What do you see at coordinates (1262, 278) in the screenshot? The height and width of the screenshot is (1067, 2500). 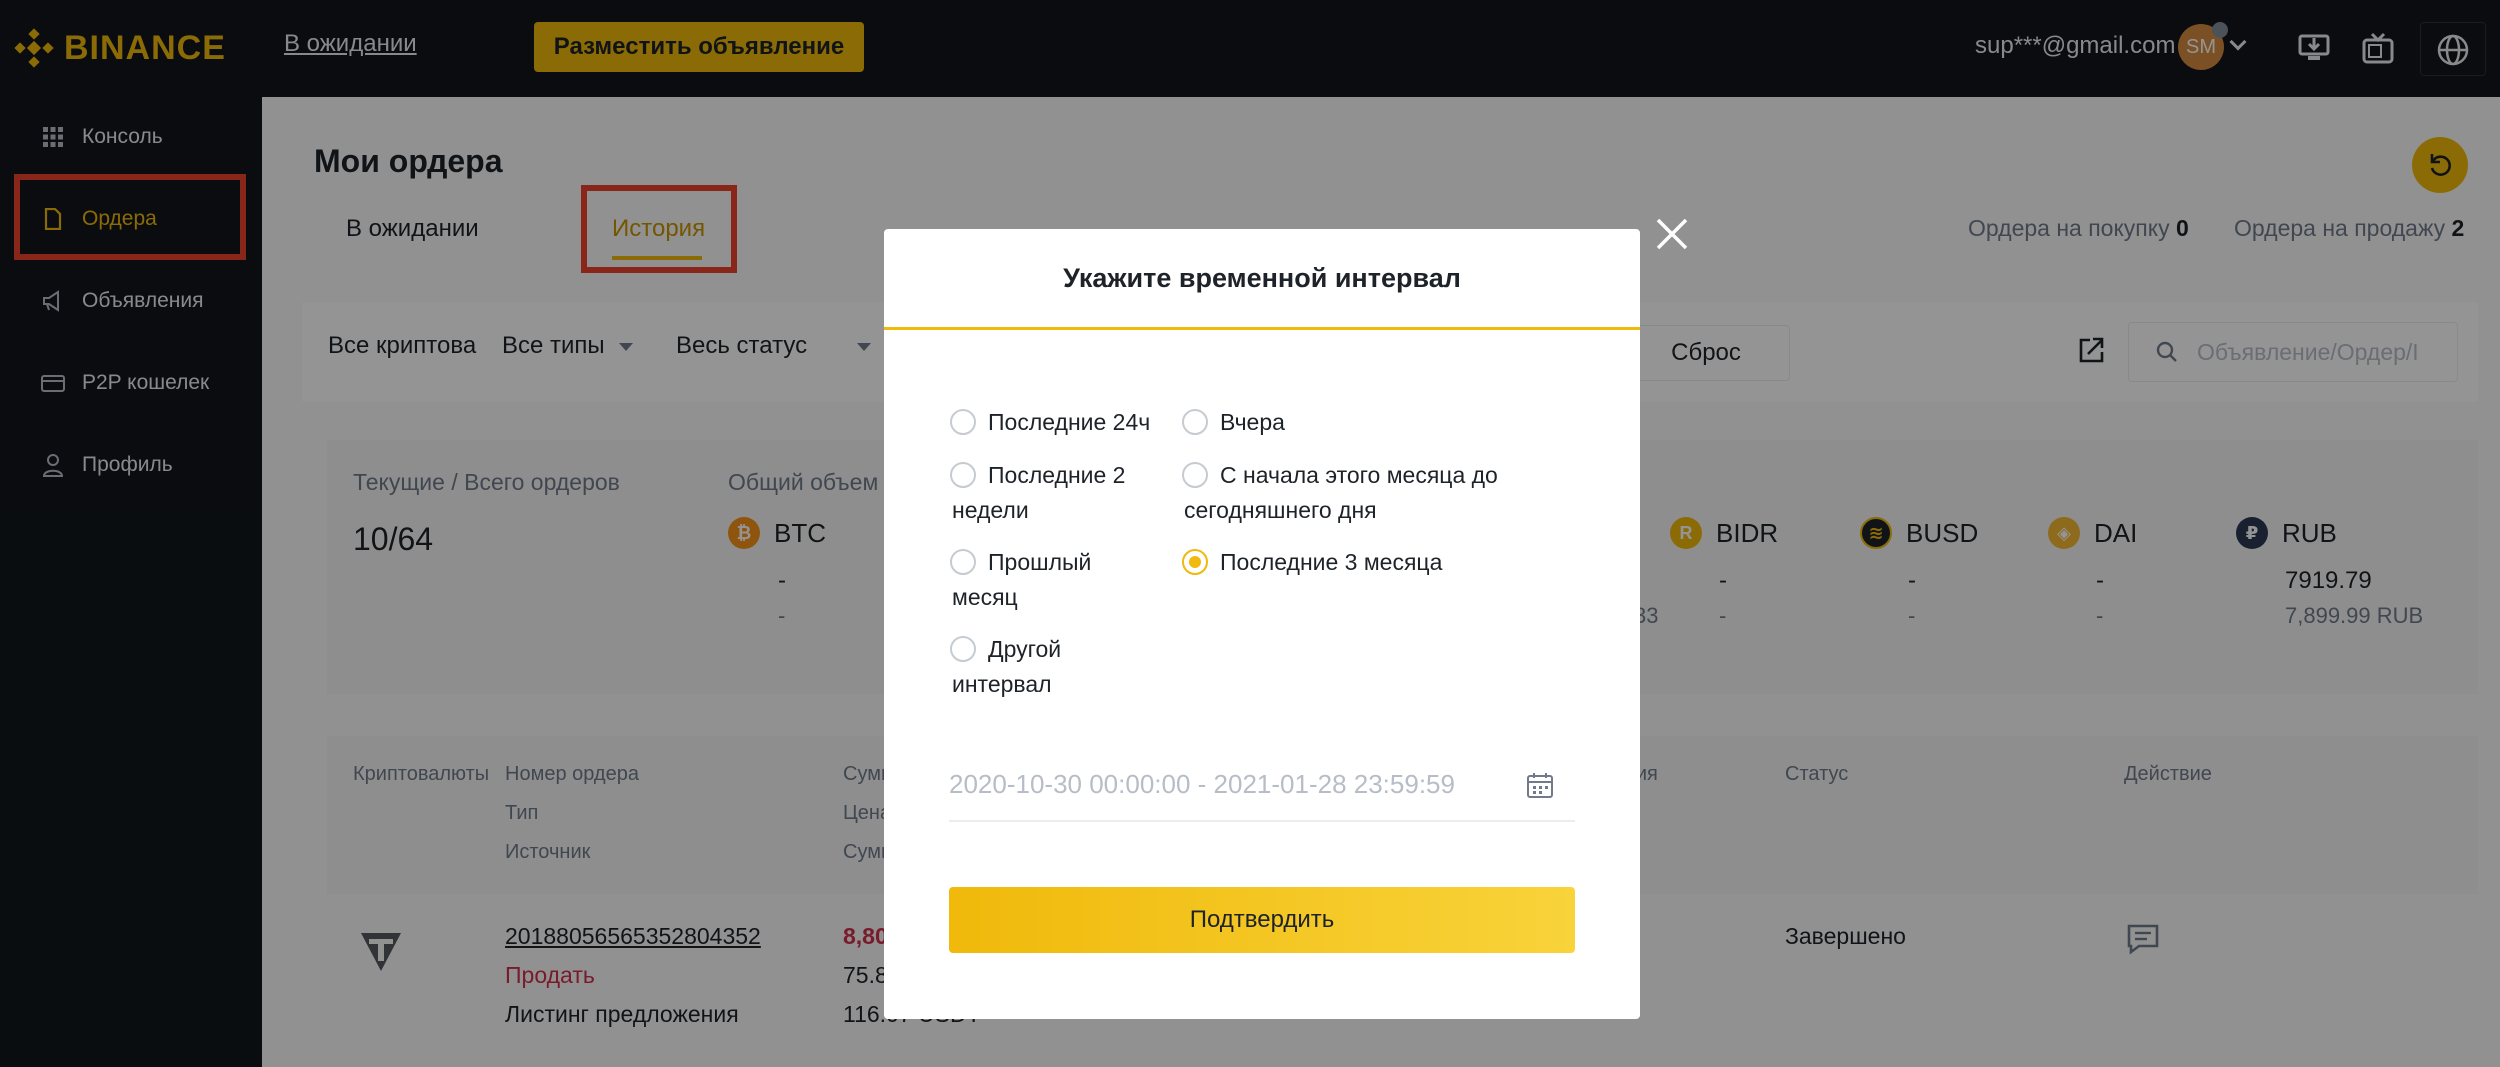 I see `modal-title: Укажите временной интервал` at bounding box center [1262, 278].